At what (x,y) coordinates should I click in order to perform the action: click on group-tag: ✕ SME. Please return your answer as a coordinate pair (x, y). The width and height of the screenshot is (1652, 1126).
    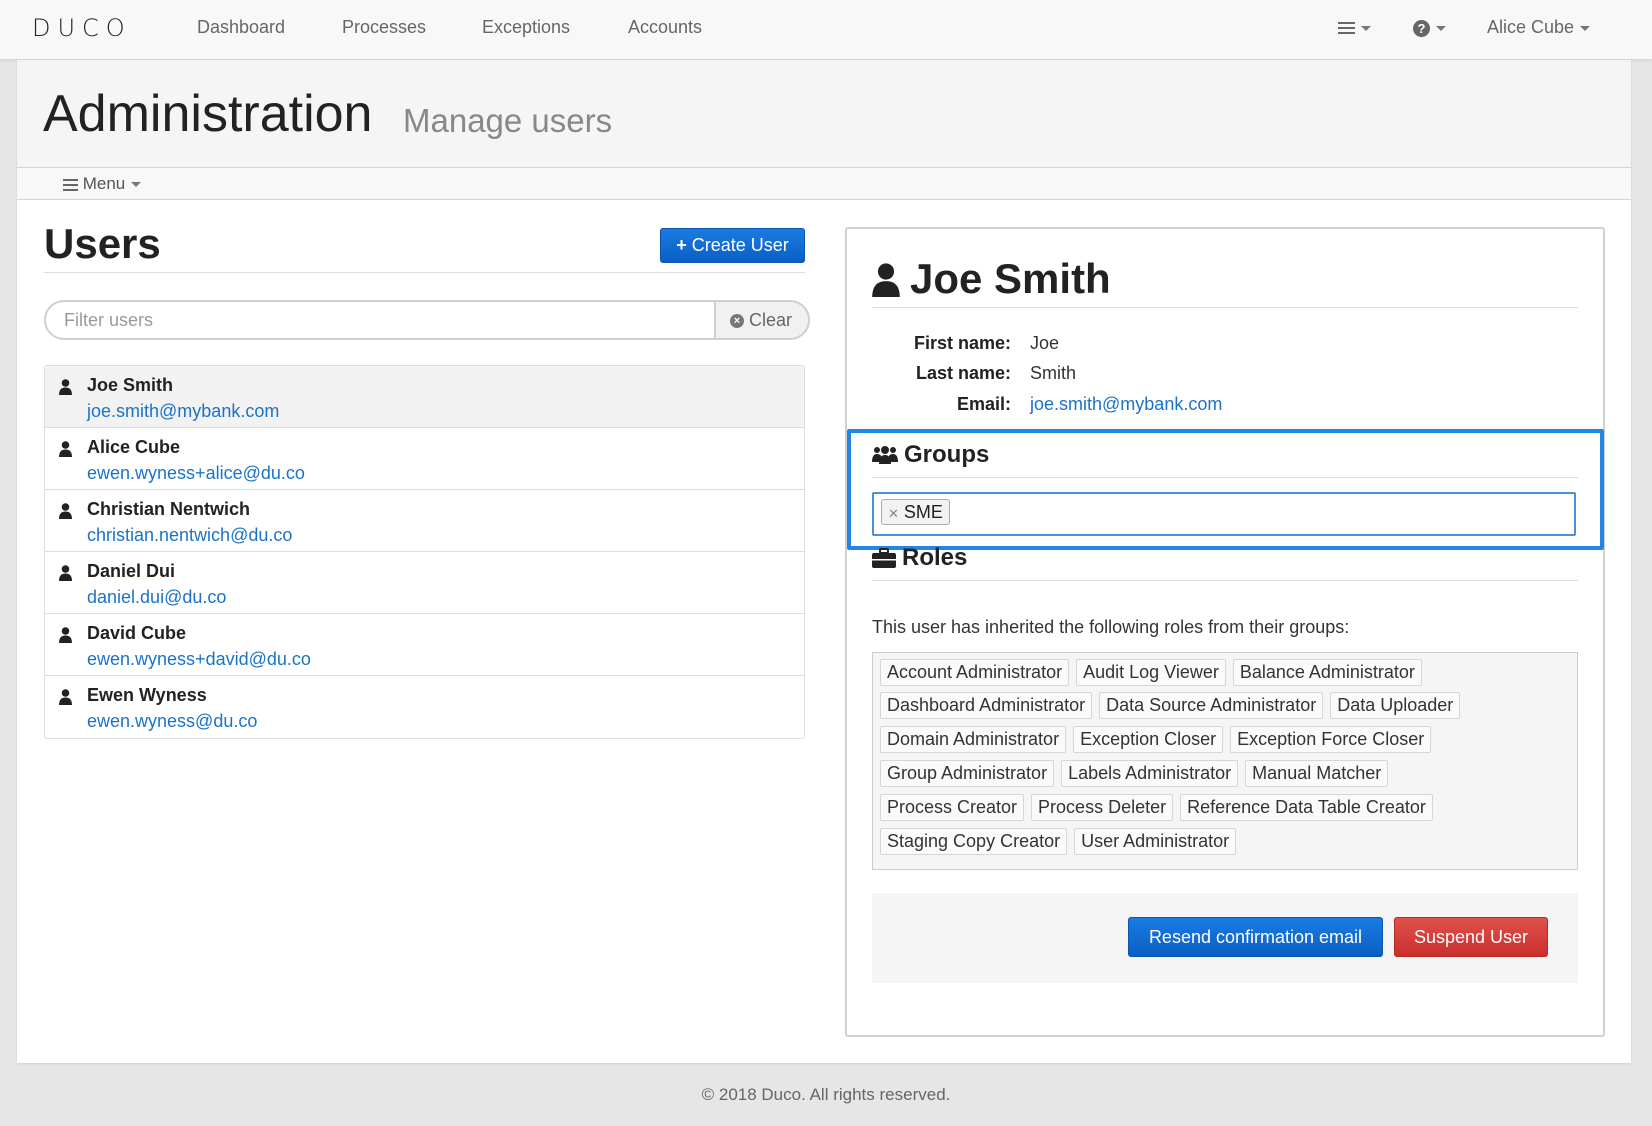
    Looking at the image, I should click on (915, 512).